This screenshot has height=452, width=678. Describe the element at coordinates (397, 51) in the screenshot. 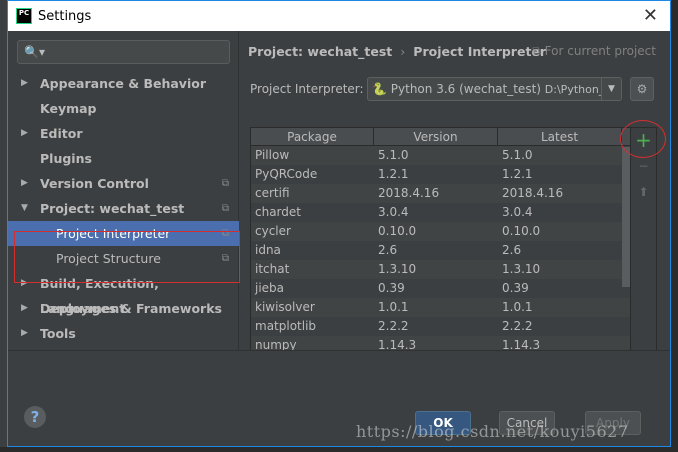

I see `breadcrumb: Project: wechat_test › Project Interpreter` at that location.